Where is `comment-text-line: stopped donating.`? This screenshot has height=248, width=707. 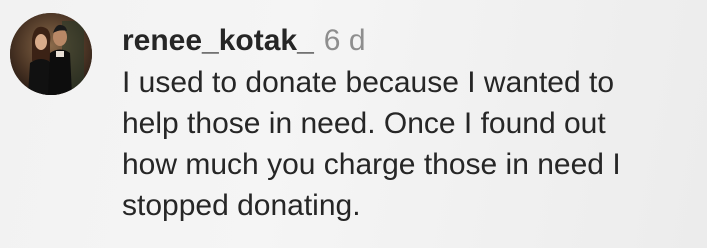
comment-text-line: stopped donating. is located at coordinates (241, 205).